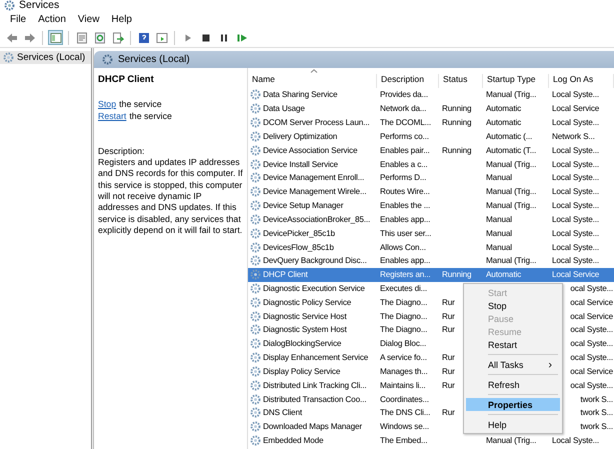 This screenshot has height=449, width=614. I want to click on column-header: Status, so click(461, 81).